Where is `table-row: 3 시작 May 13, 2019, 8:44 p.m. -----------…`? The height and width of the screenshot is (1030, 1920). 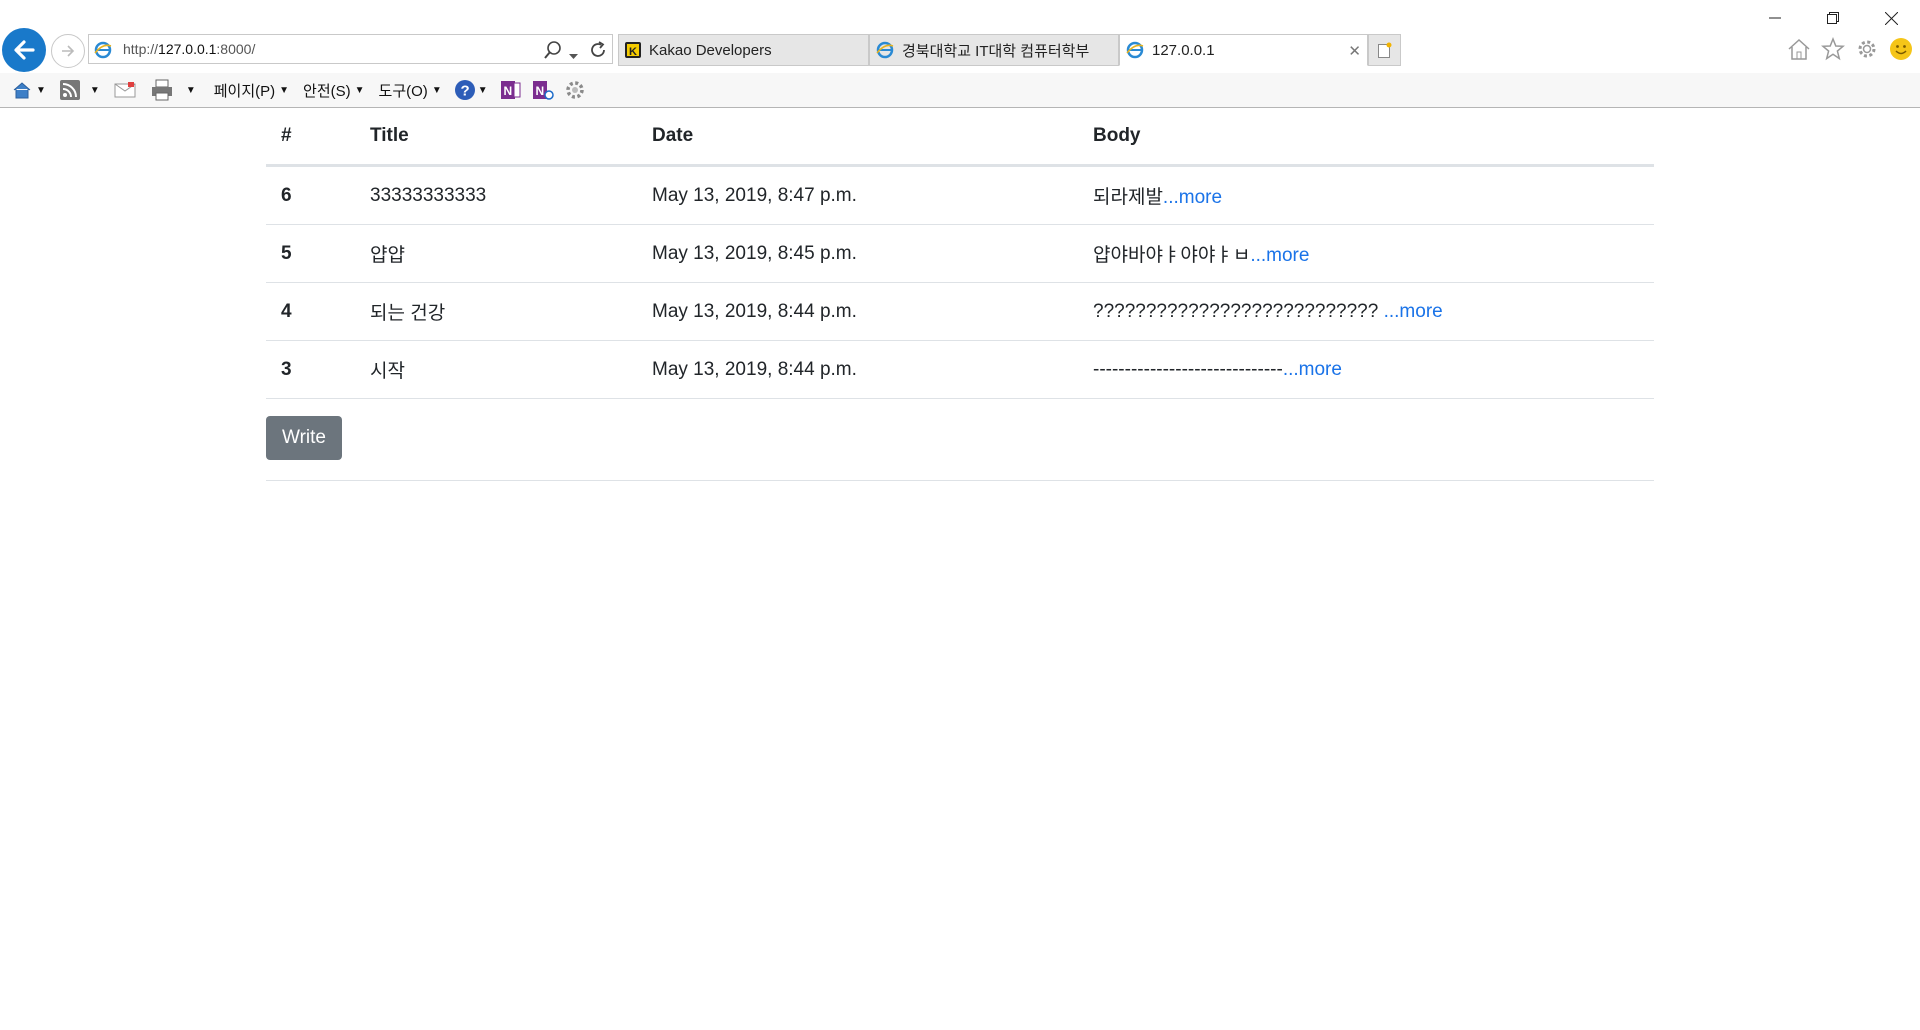 table-row: 3 시작 May 13, 2019, 8:44 p.m. -----------… is located at coordinates (960, 369).